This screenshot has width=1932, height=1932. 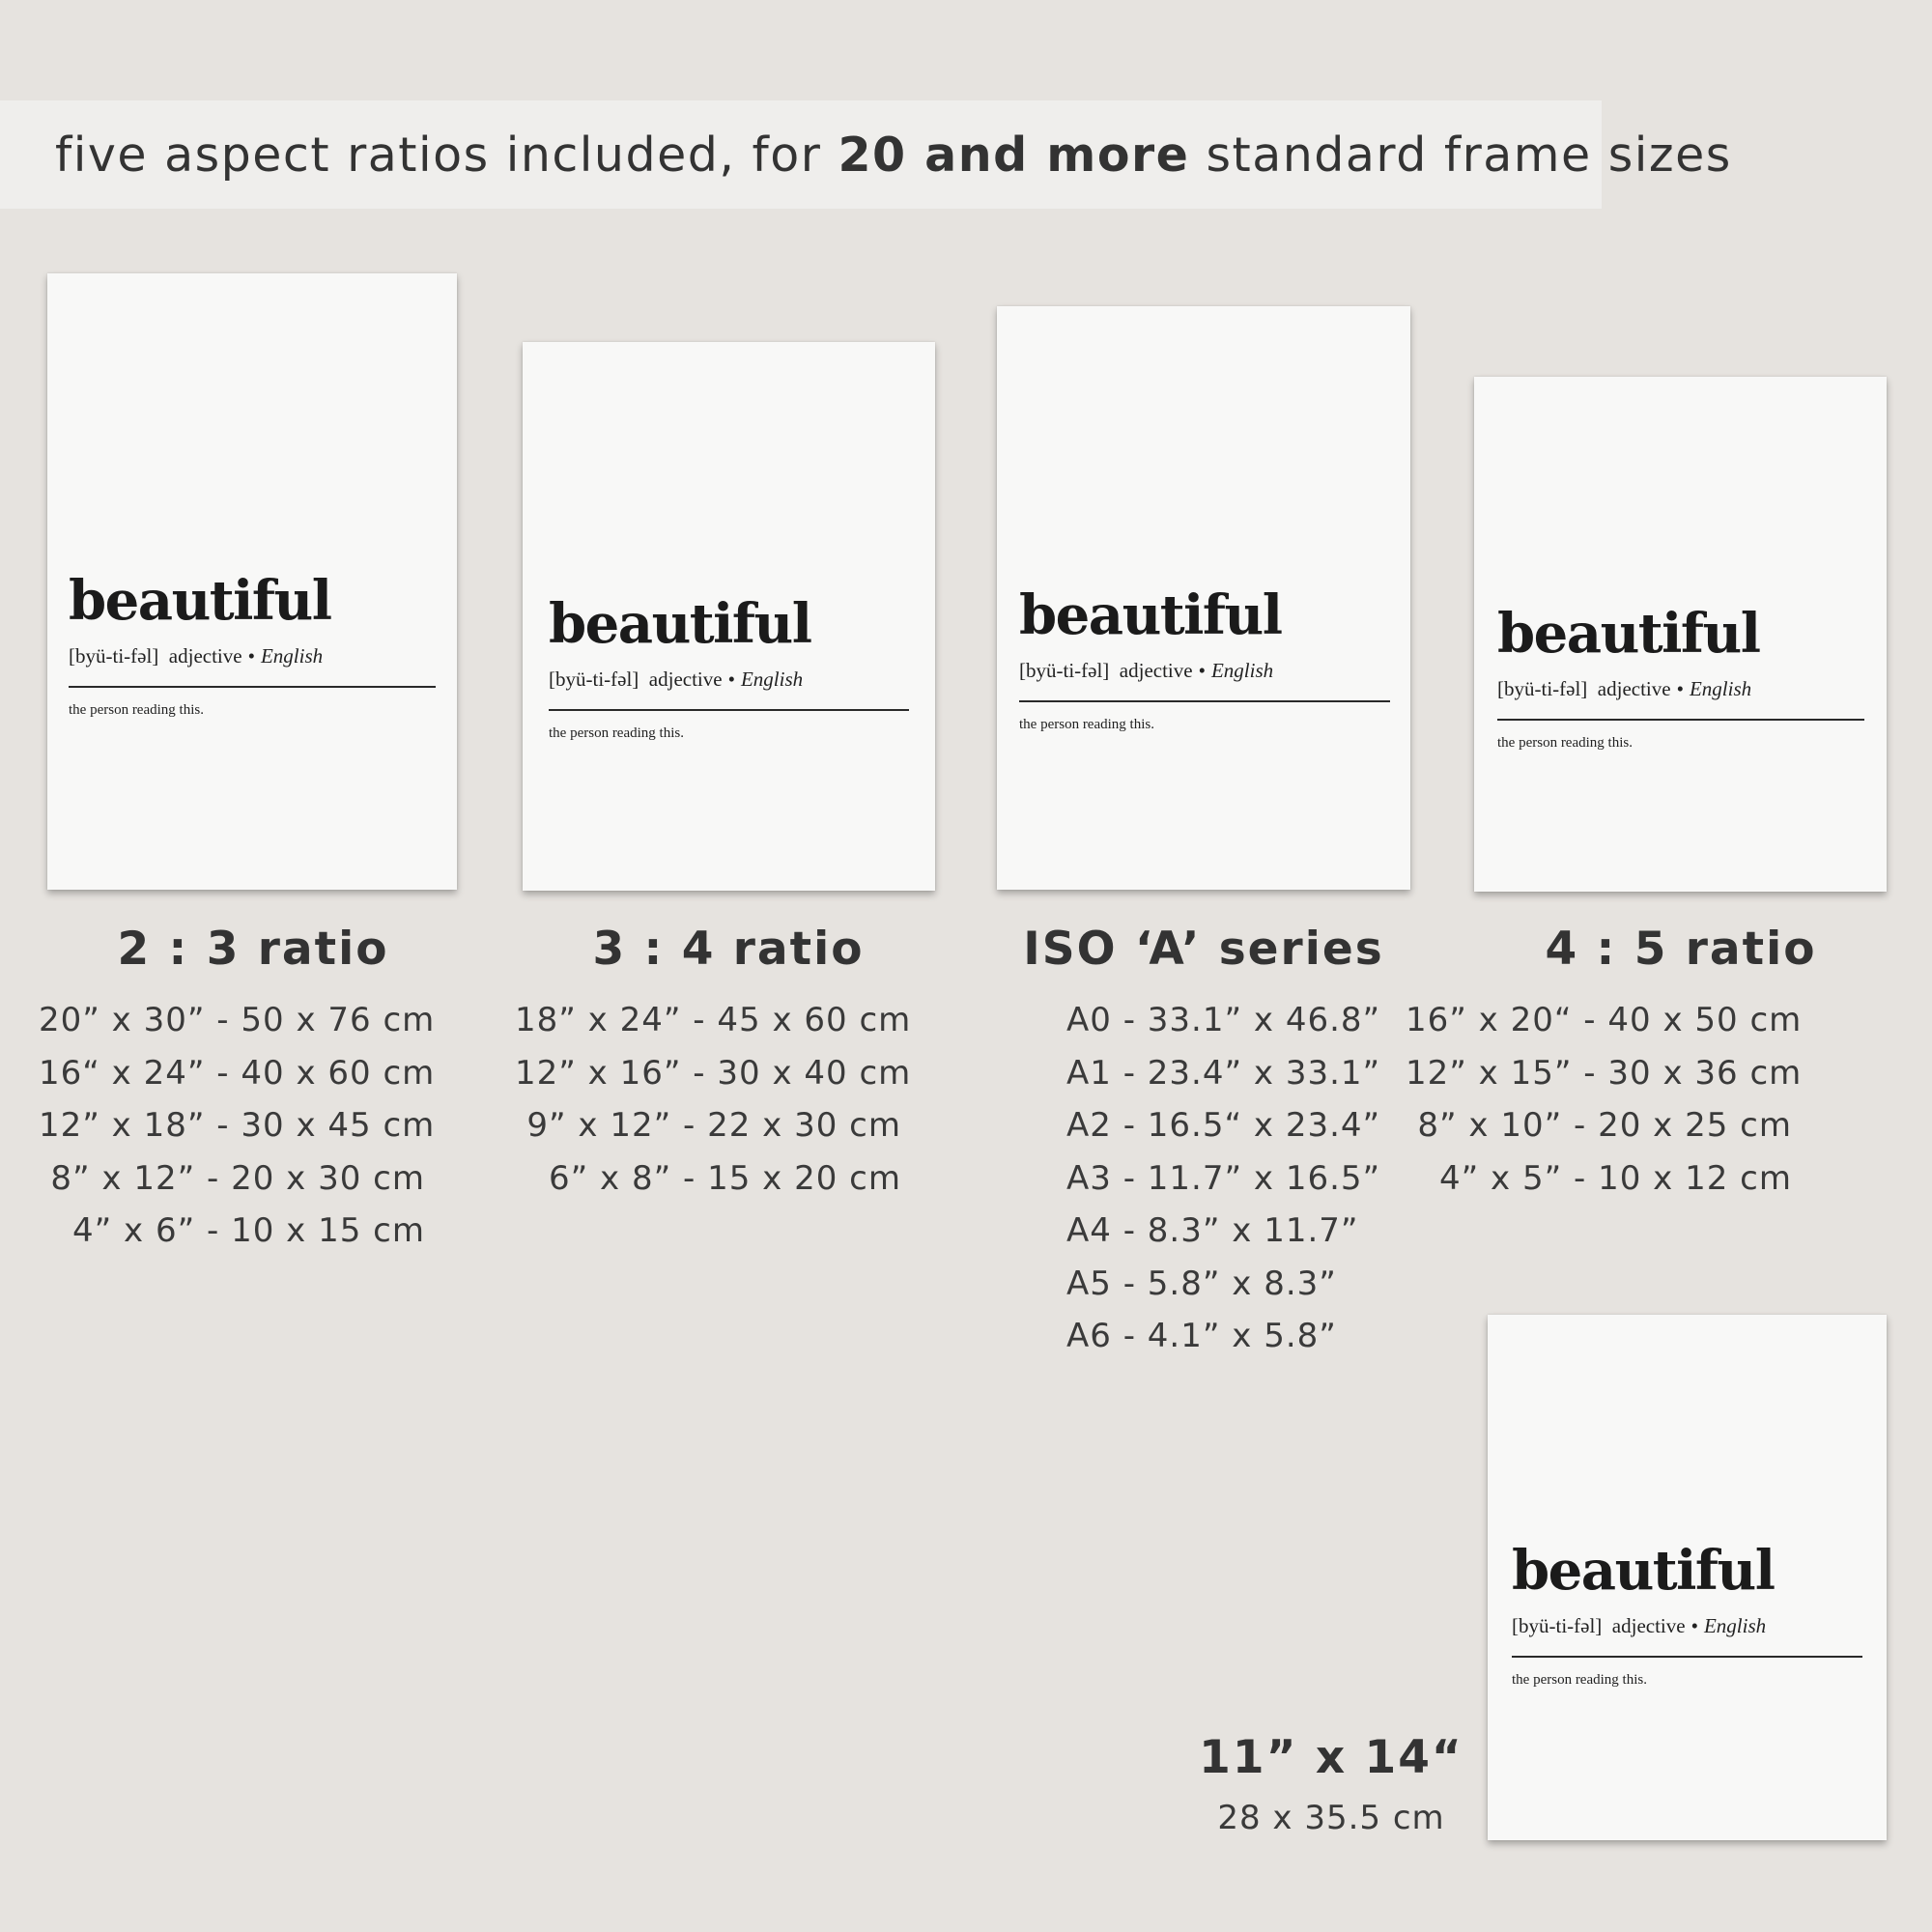 What do you see at coordinates (1212, 1230) in the screenshot?
I see `size-item: A4 - 8.3” x 11.7”` at bounding box center [1212, 1230].